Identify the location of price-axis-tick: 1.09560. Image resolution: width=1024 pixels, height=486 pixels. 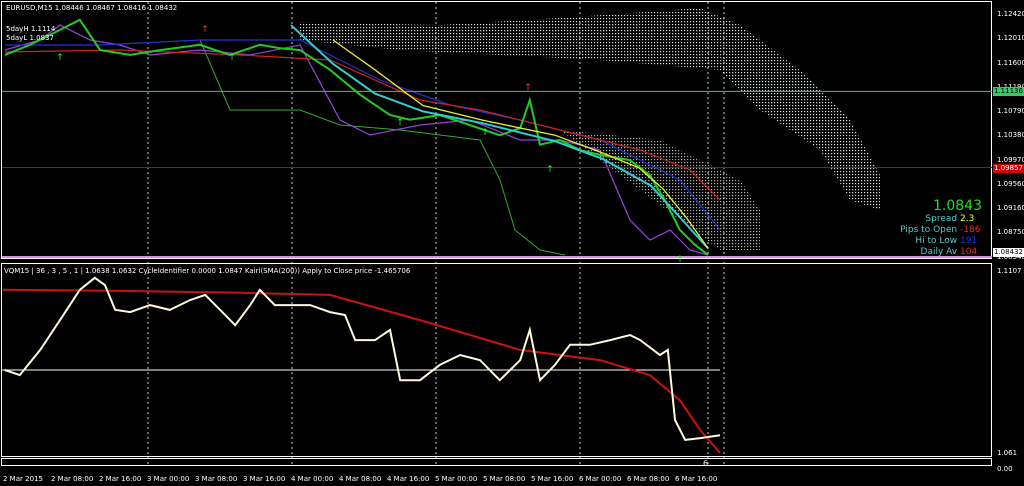
(1010, 184).